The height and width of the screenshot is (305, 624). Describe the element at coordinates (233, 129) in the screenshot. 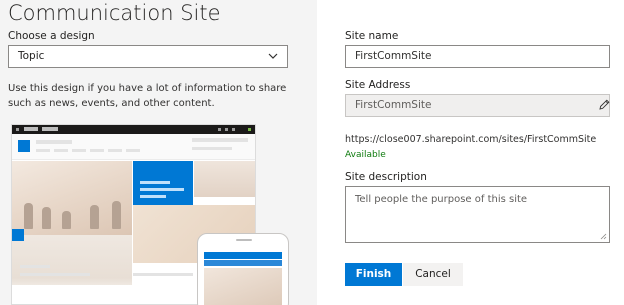

I see `preview-help-icon` at that location.